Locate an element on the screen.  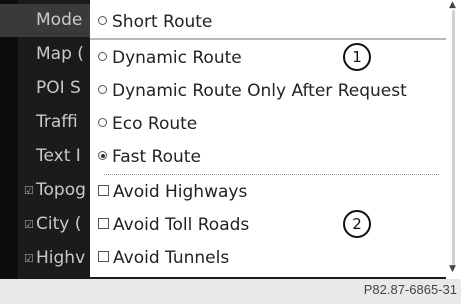
bg-menu-item: Mode is located at coordinates (47, 20).